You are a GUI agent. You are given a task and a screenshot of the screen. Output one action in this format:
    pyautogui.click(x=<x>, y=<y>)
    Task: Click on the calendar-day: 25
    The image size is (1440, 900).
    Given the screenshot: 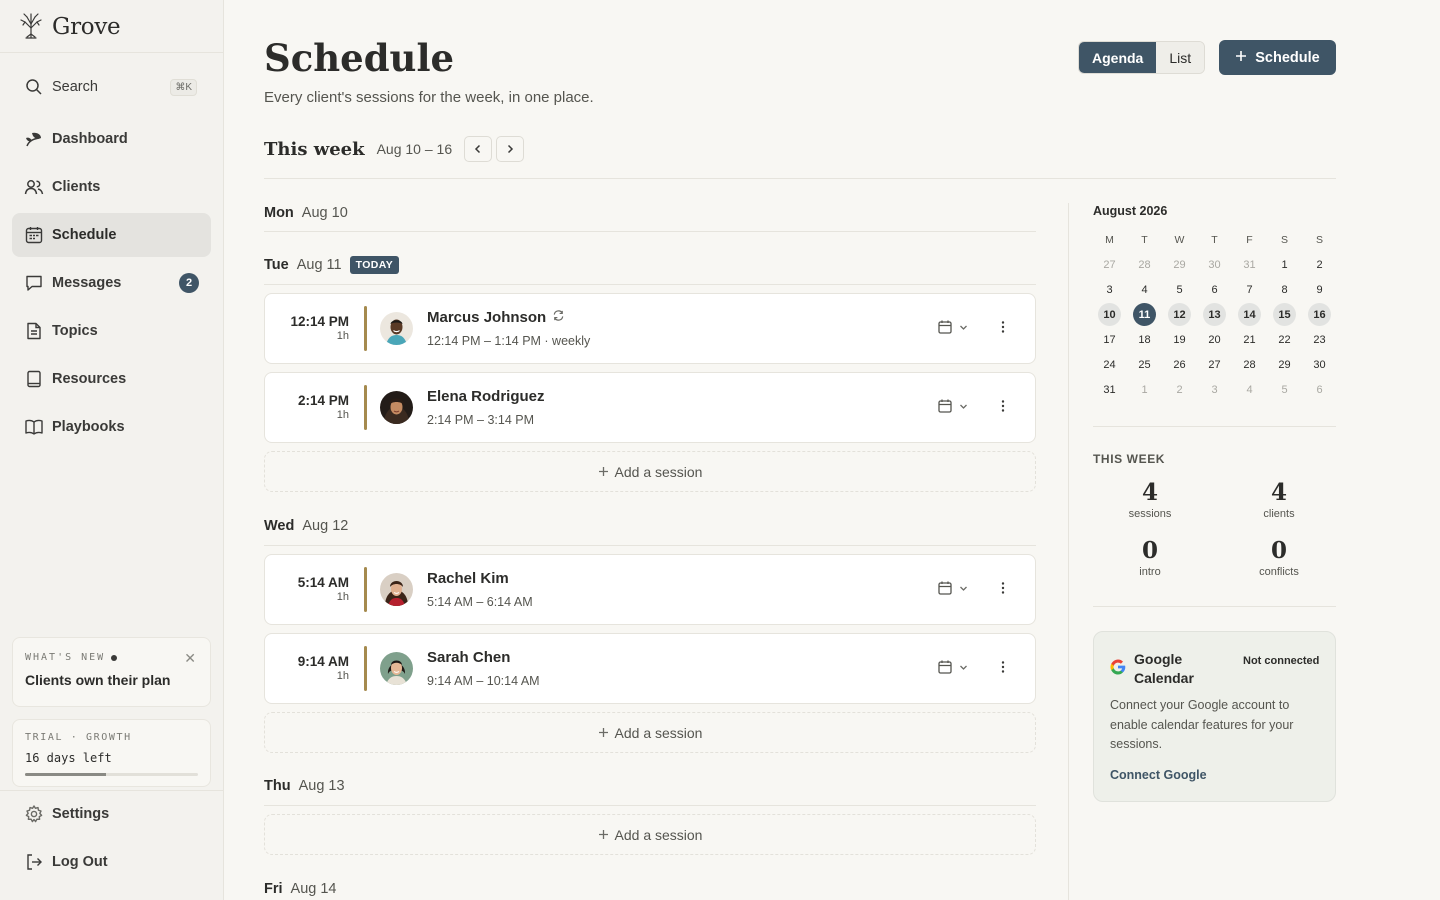 What is the action you would take?
    pyautogui.click(x=1144, y=364)
    